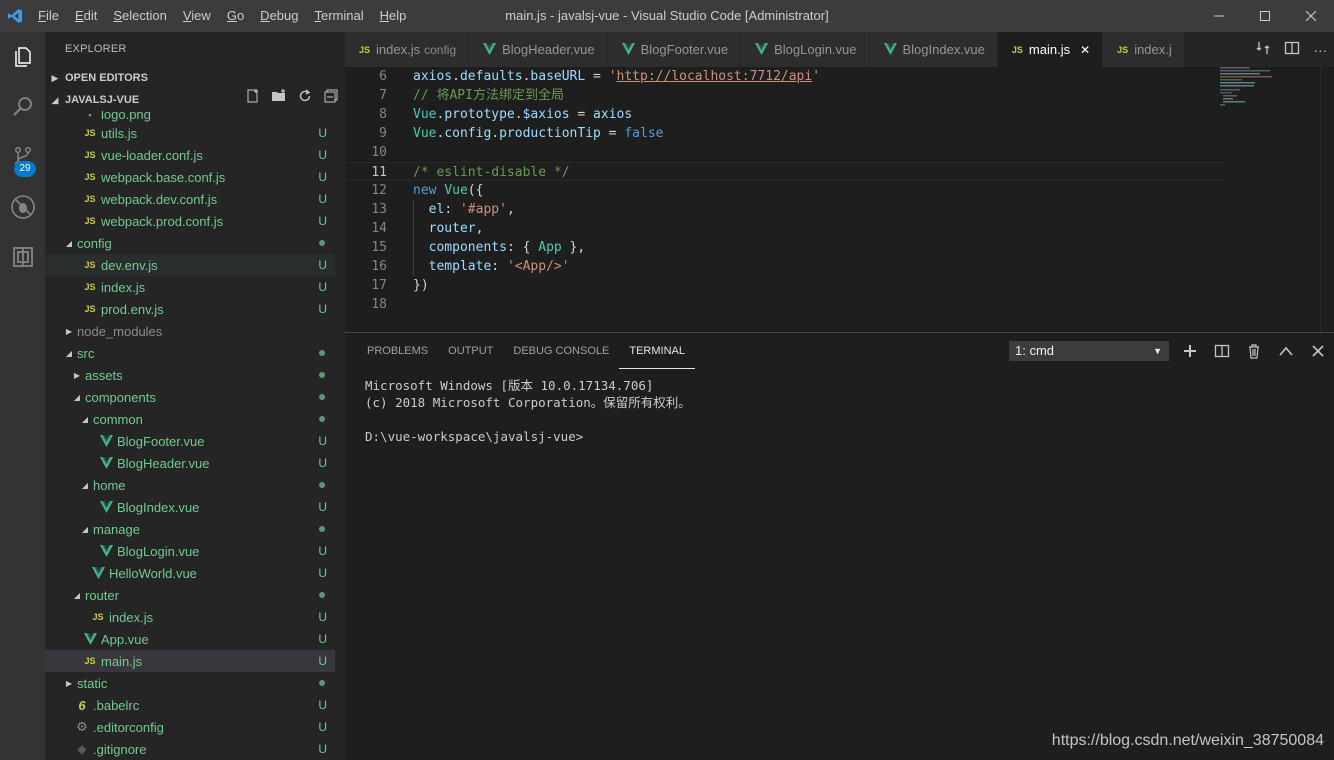 The width and height of the screenshot is (1334, 760). I want to click on menu-item-terminal: Terminal, so click(338, 16).